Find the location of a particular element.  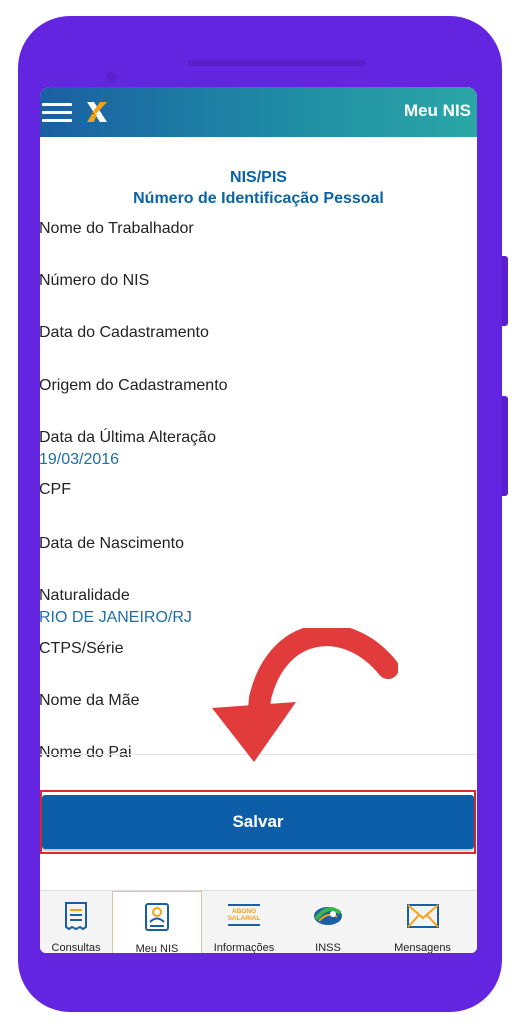

abono-salarial-icon: ABONO SALARIAL is located at coordinates (244, 915).